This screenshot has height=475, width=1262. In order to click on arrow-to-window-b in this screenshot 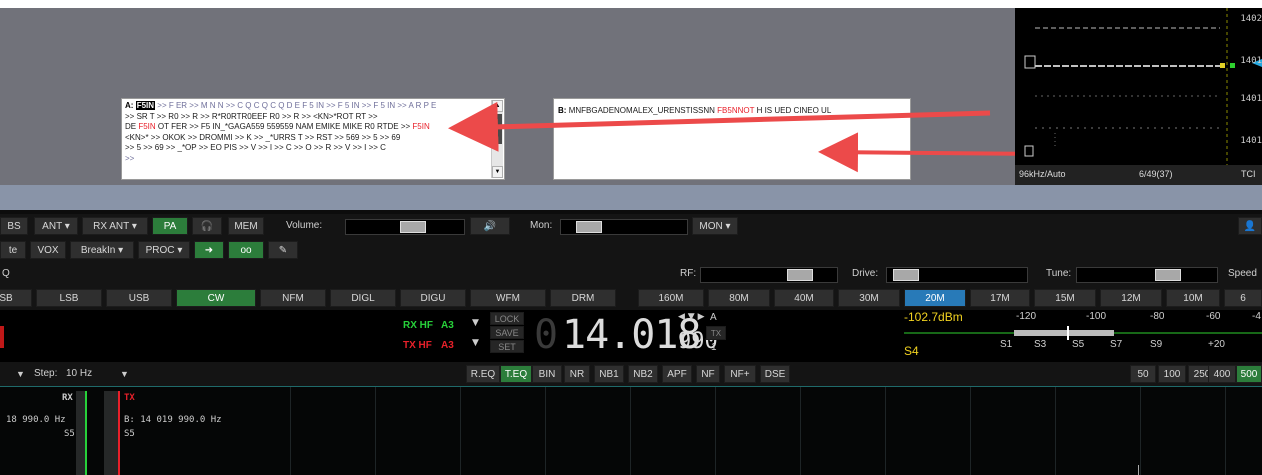, I will do `click(932, 152)`.